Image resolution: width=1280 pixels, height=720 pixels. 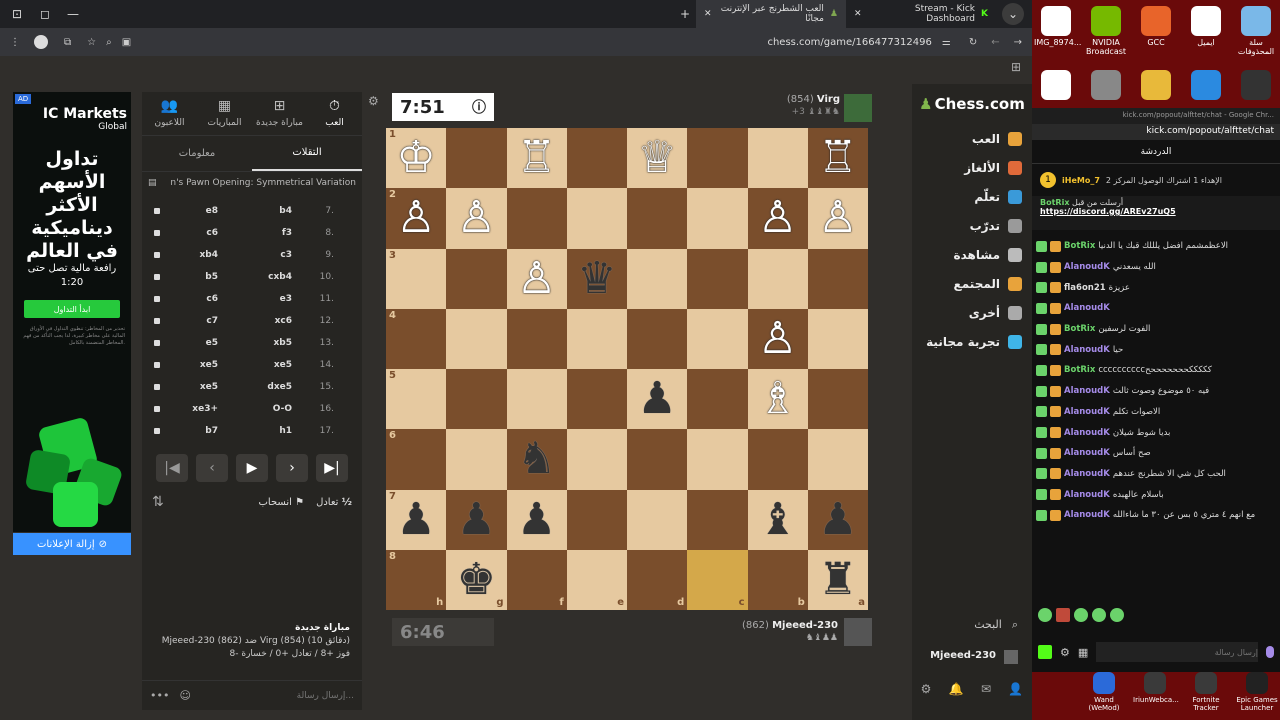 What do you see at coordinates (1106, 31) in the screenshot?
I see `desktop-icon: NVIDIA Broadcast` at bounding box center [1106, 31].